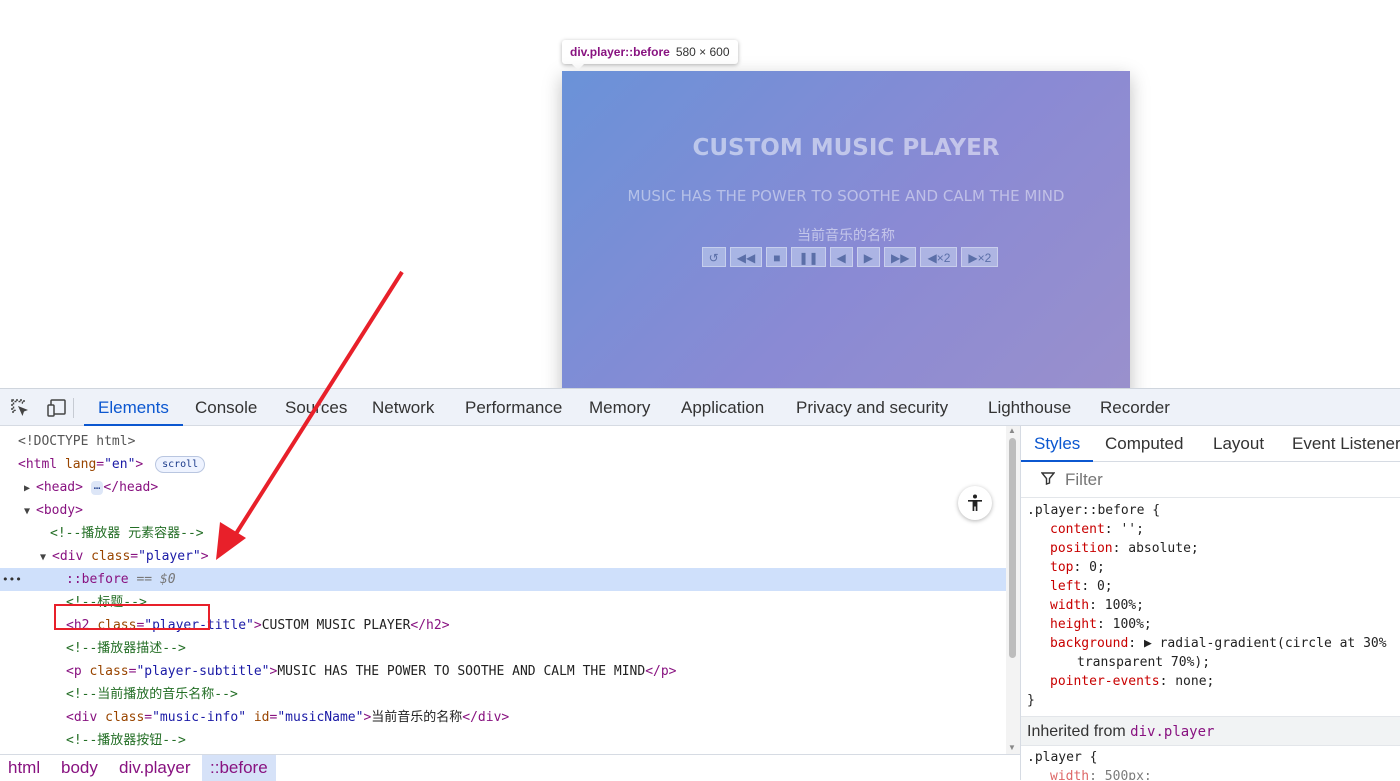  What do you see at coordinates (746, 257) in the screenshot?
I see `rewind-button: ◀◀` at bounding box center [746, 257].